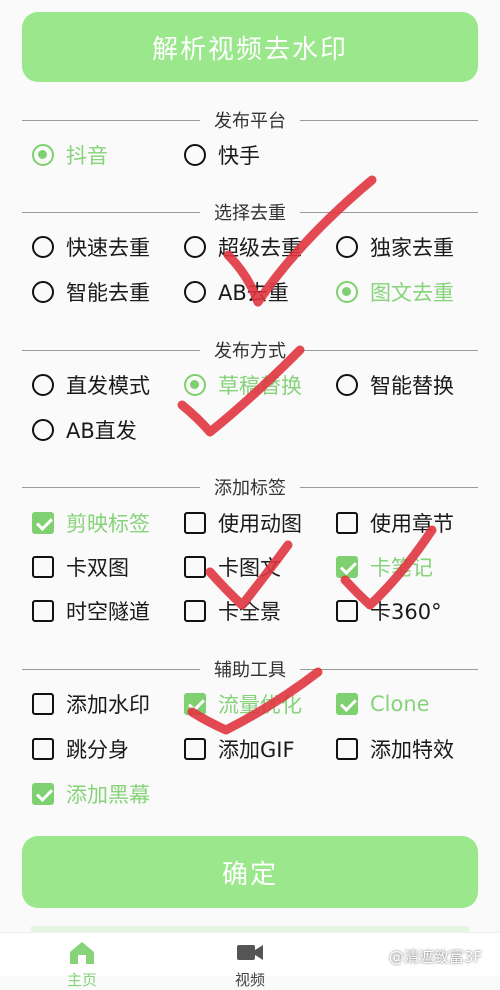 Image resolution: width=500 pixels, height=990 pixels. What do you see at coordinates (91, 385) in the screenshot?
I see `radio-direct-mode: 直发模式` at bounding box center [91, 385].